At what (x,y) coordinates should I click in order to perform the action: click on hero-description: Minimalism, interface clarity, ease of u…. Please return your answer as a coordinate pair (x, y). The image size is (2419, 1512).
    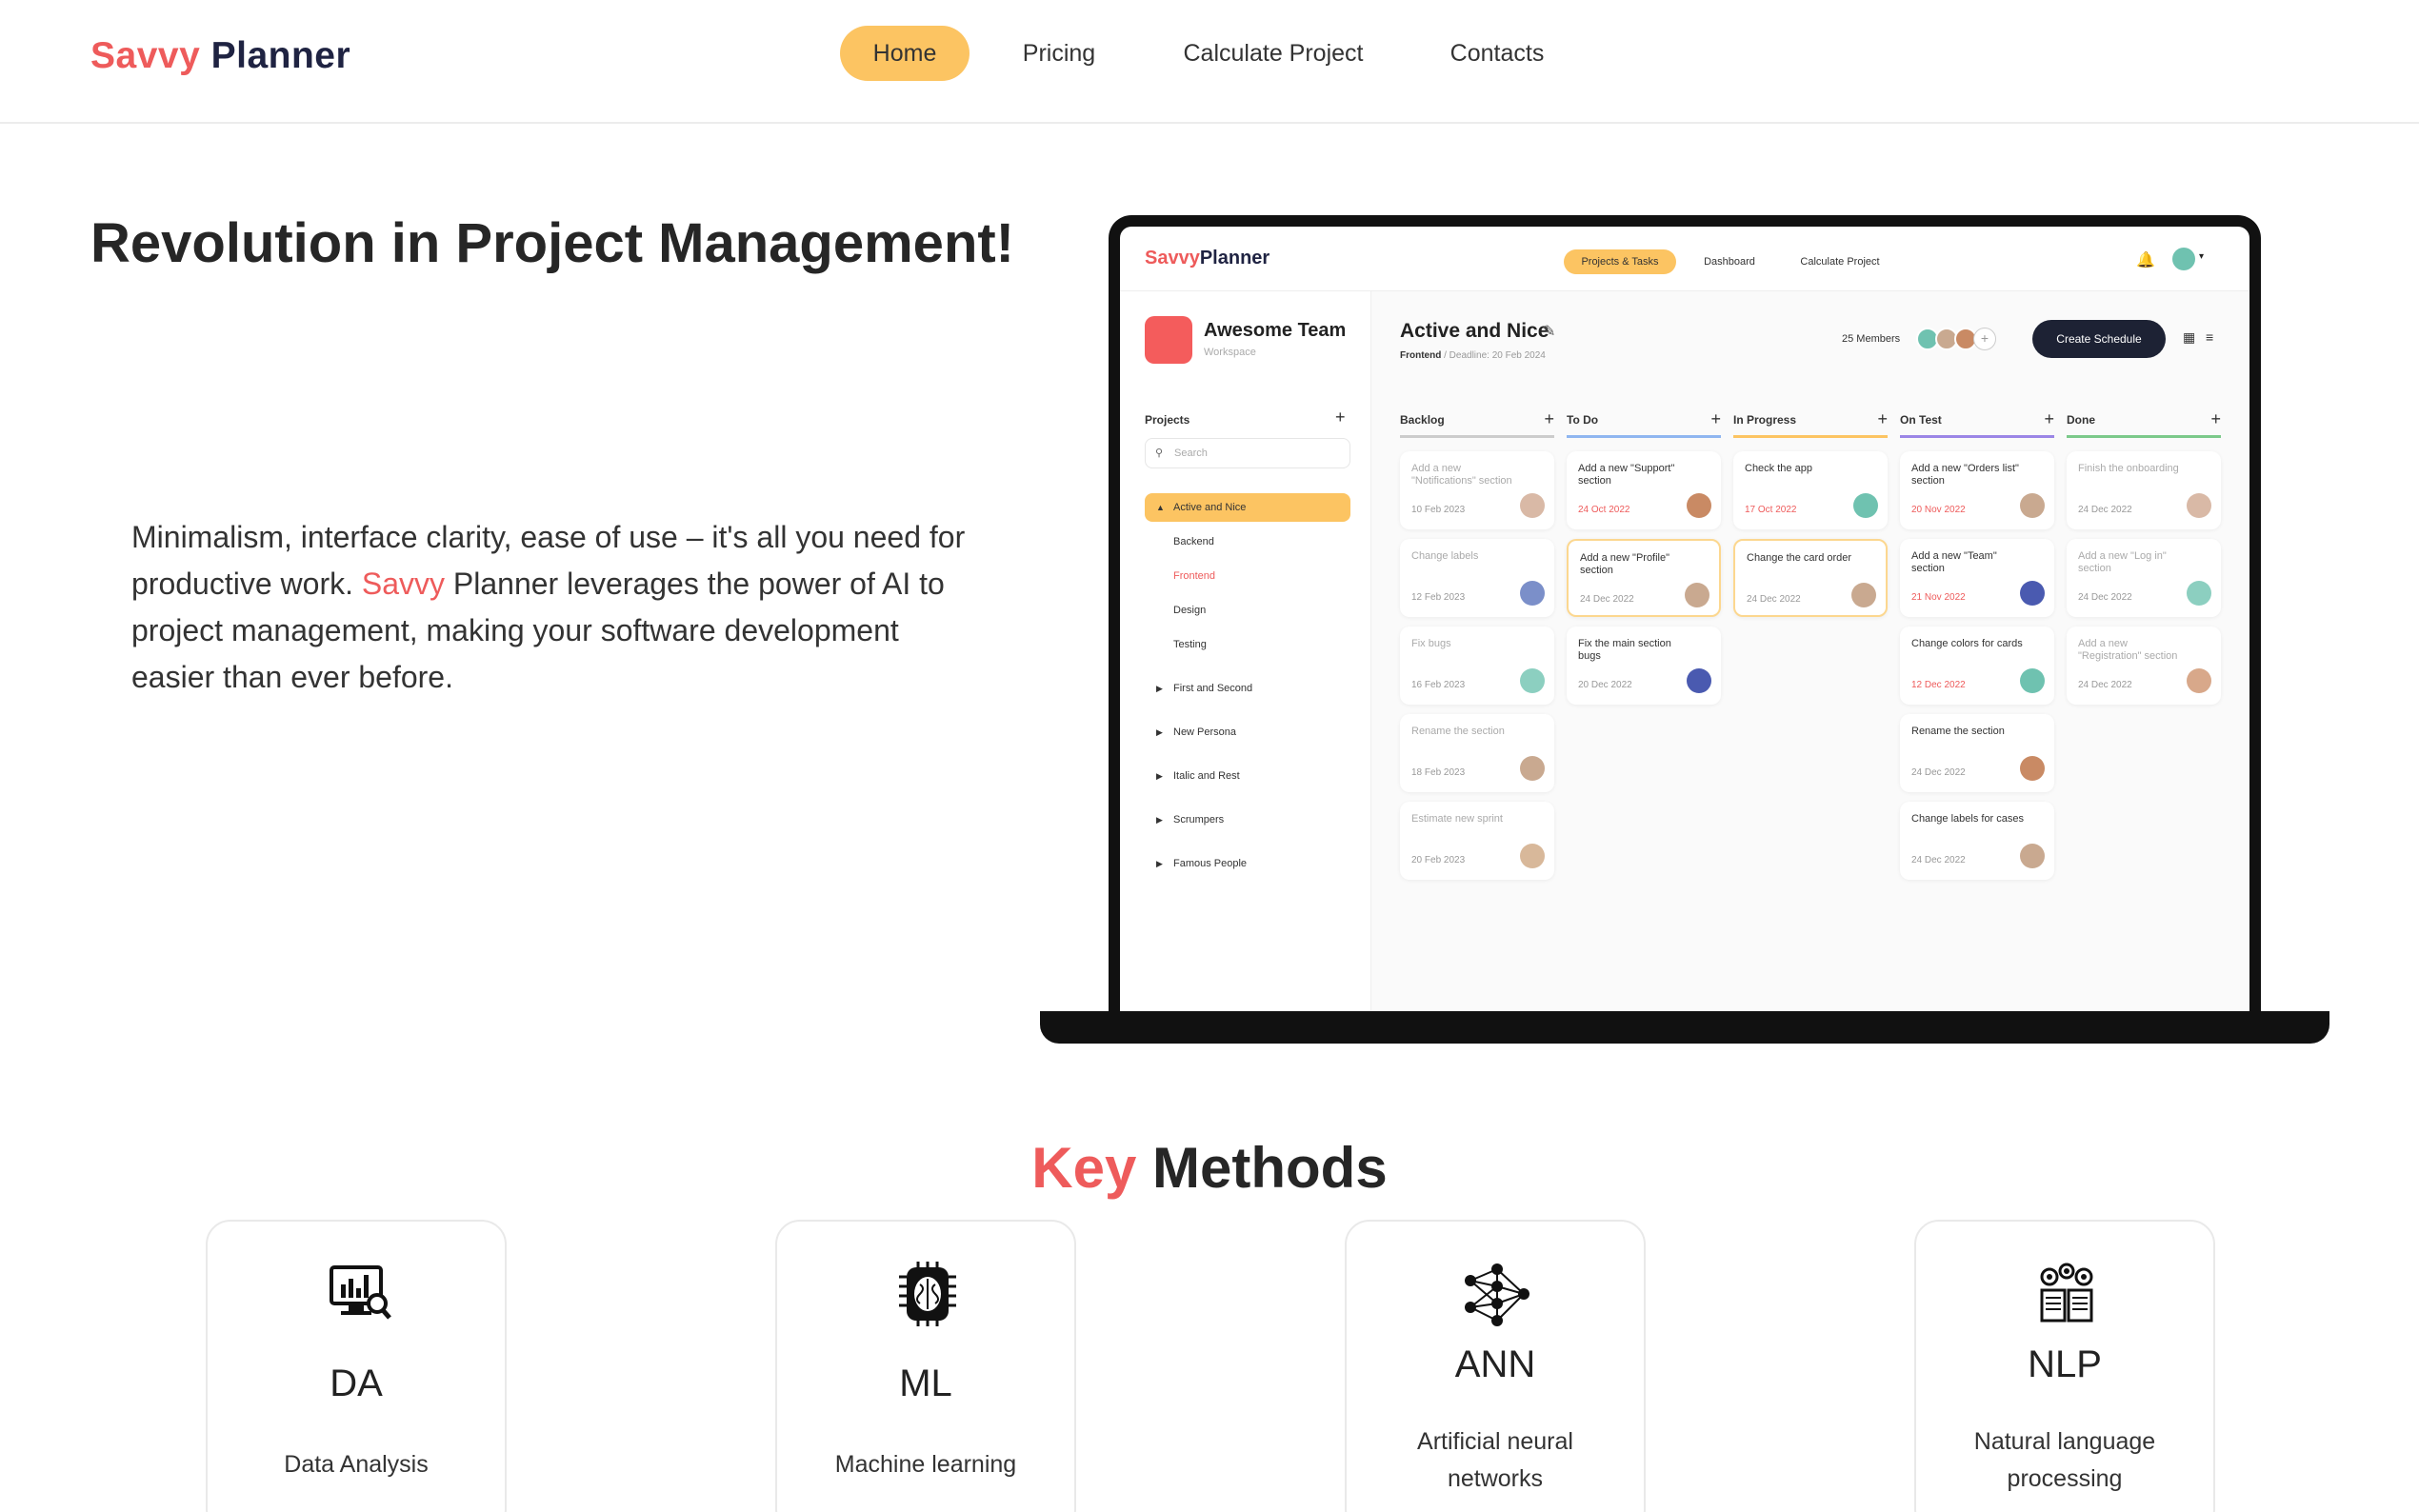
    Looking at the image, I should click on (550, 607).